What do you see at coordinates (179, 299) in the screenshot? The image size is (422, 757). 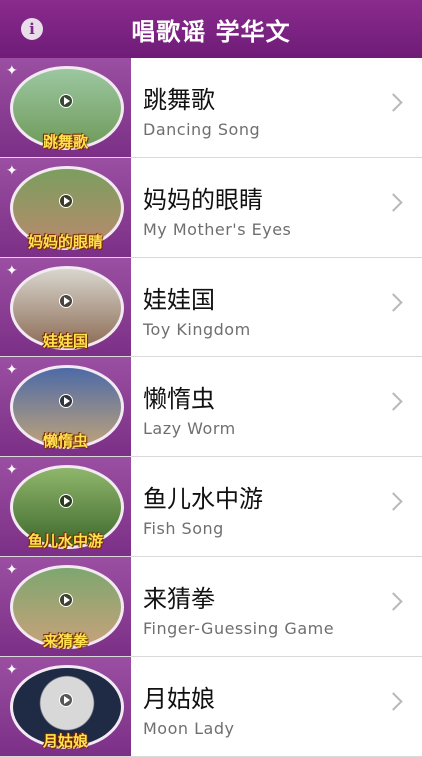 I see `song-title: 娃娃国` at bounding box center [179, 299].